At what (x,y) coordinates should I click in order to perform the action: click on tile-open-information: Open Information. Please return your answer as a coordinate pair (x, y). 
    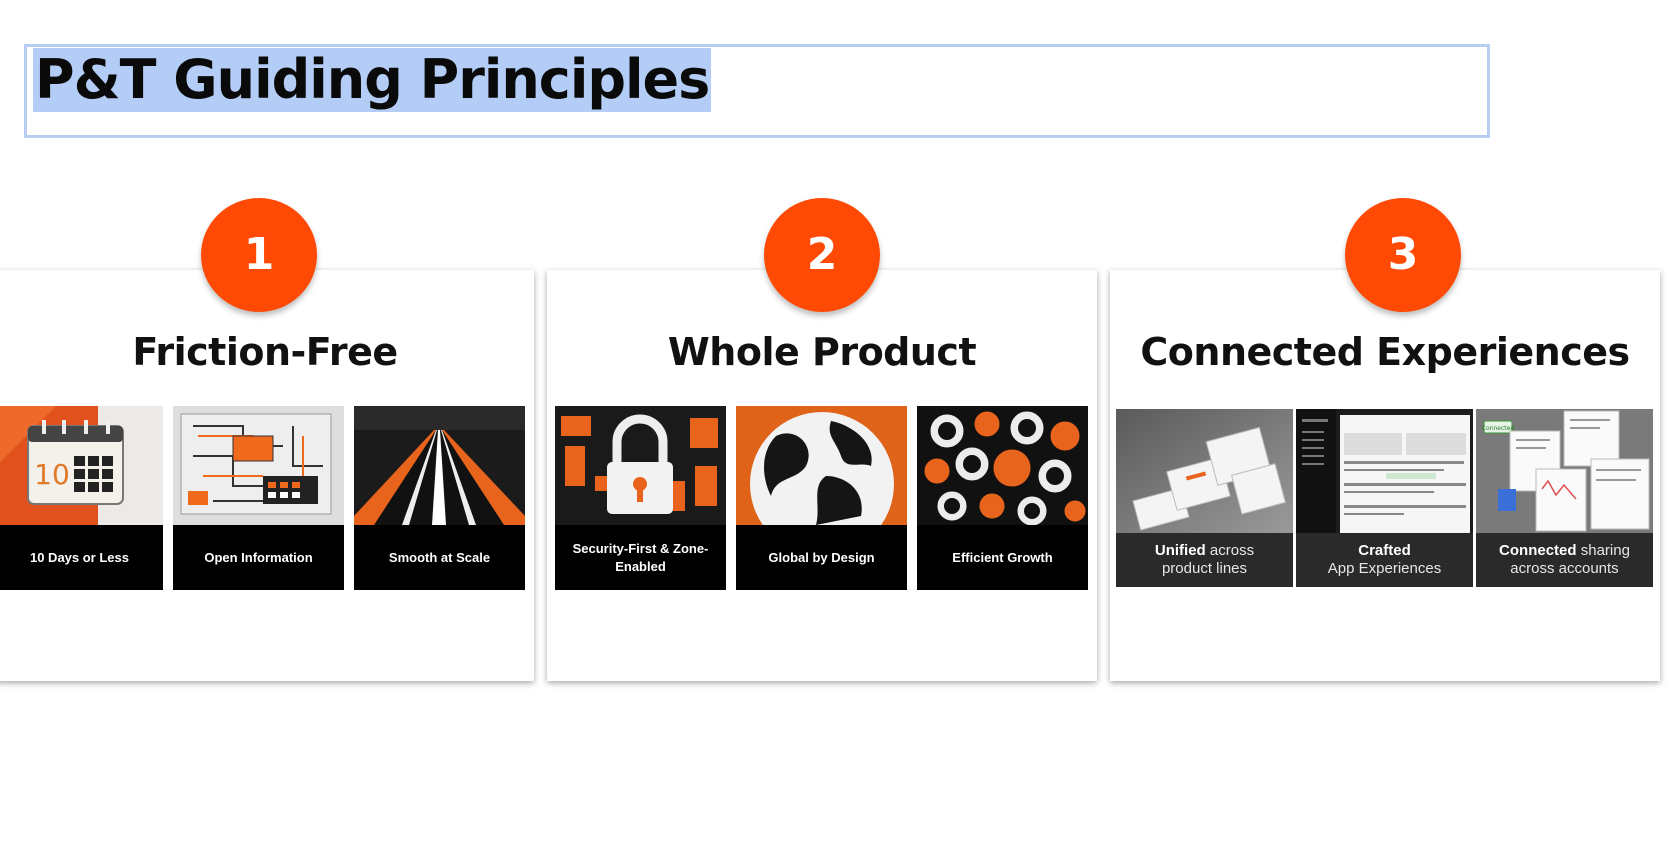
    Looking at the image, I should click on (258, 498).